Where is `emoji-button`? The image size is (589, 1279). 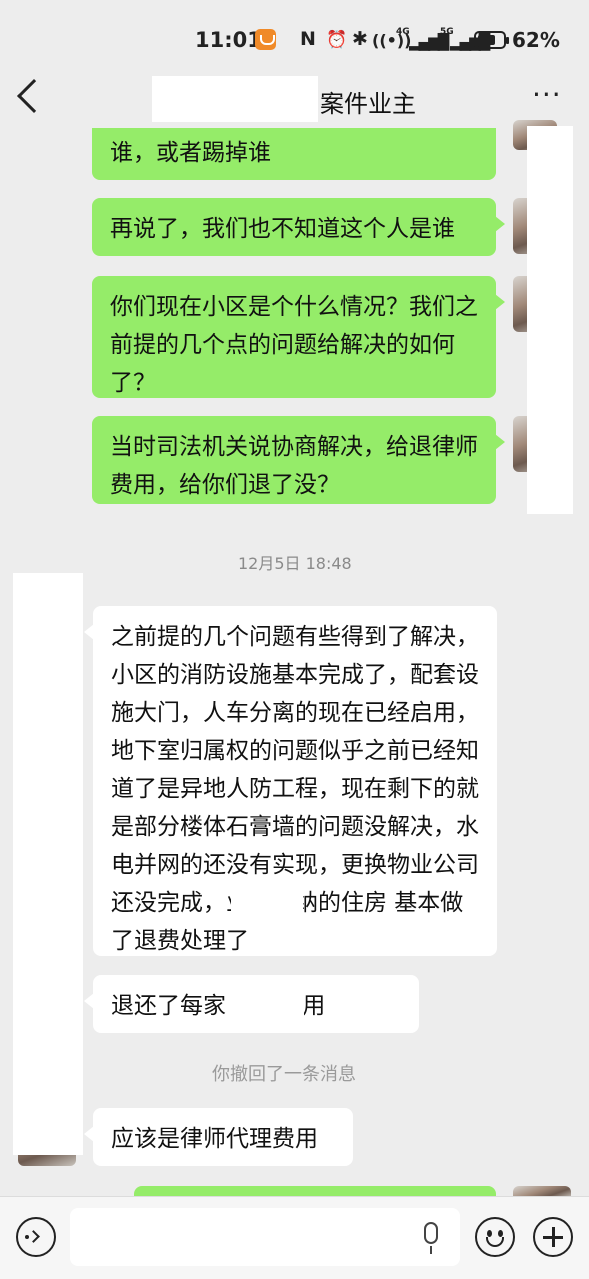
emoji-button is located at coordinates (495, 1237).